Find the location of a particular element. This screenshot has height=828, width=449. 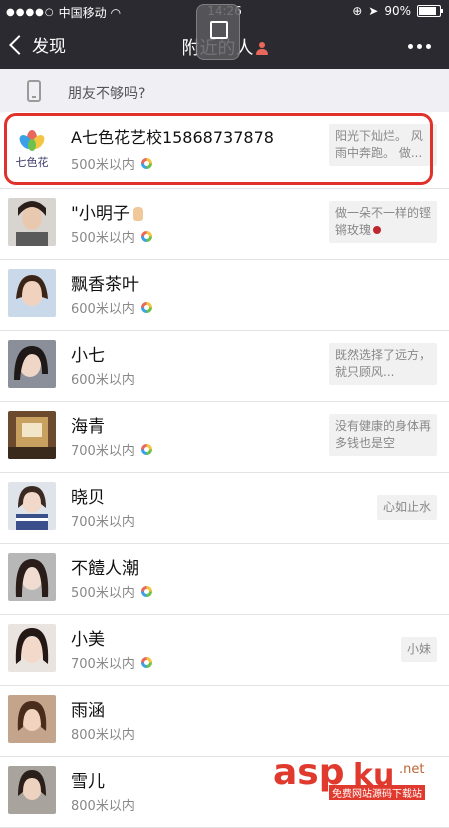

battery-icon is located at coordinates (430, 11).